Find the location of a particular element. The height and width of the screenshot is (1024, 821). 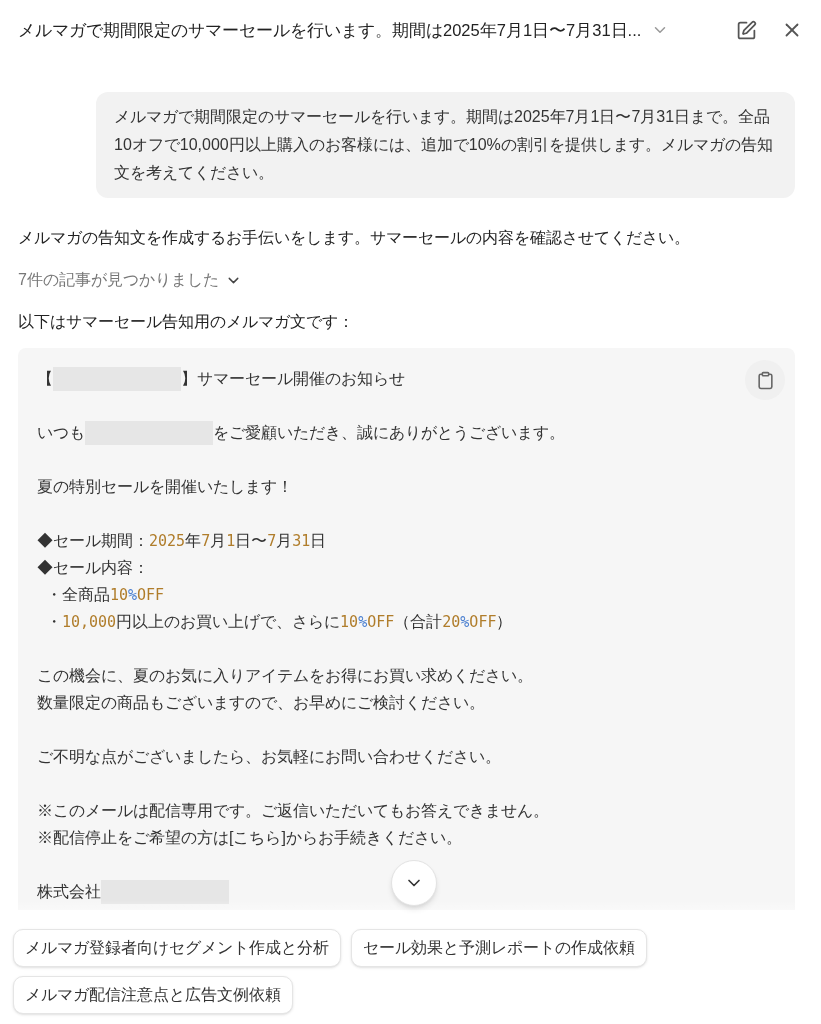

copy-button is located at coordinates (765, 380).